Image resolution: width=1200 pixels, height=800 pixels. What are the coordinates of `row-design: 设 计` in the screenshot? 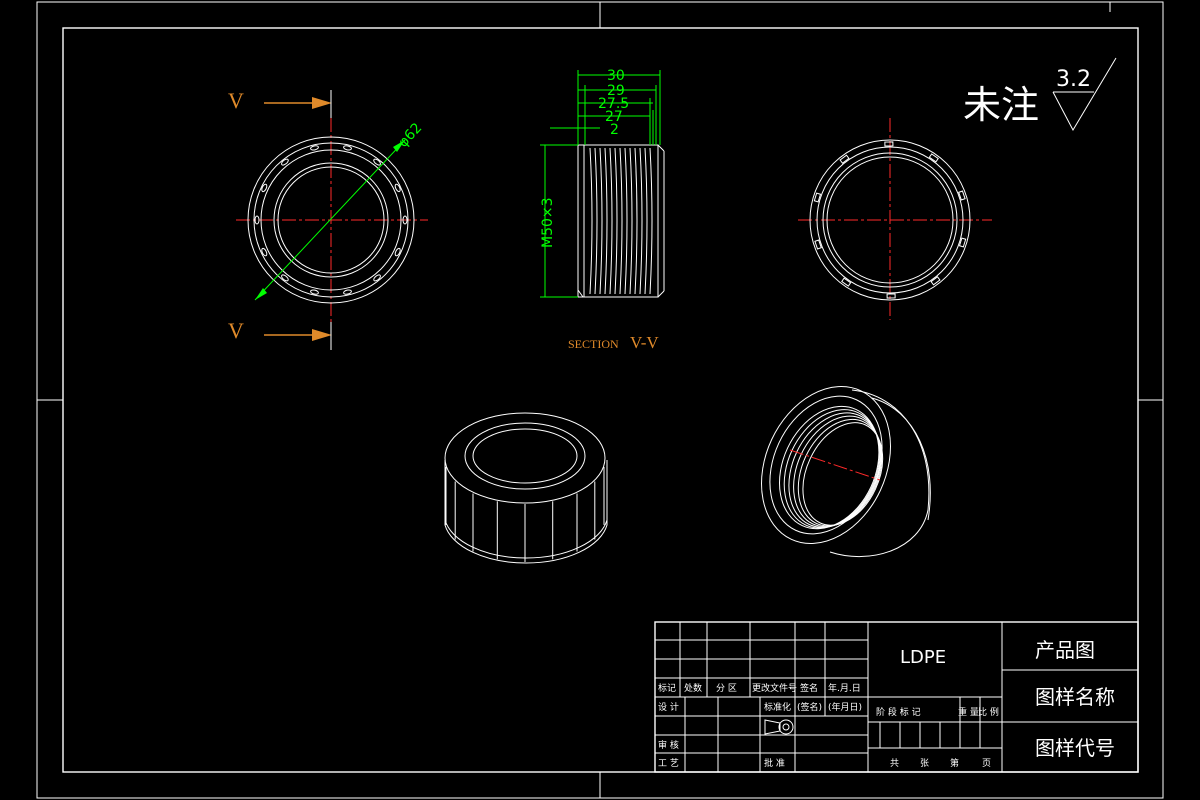 It's located at (668, 707).